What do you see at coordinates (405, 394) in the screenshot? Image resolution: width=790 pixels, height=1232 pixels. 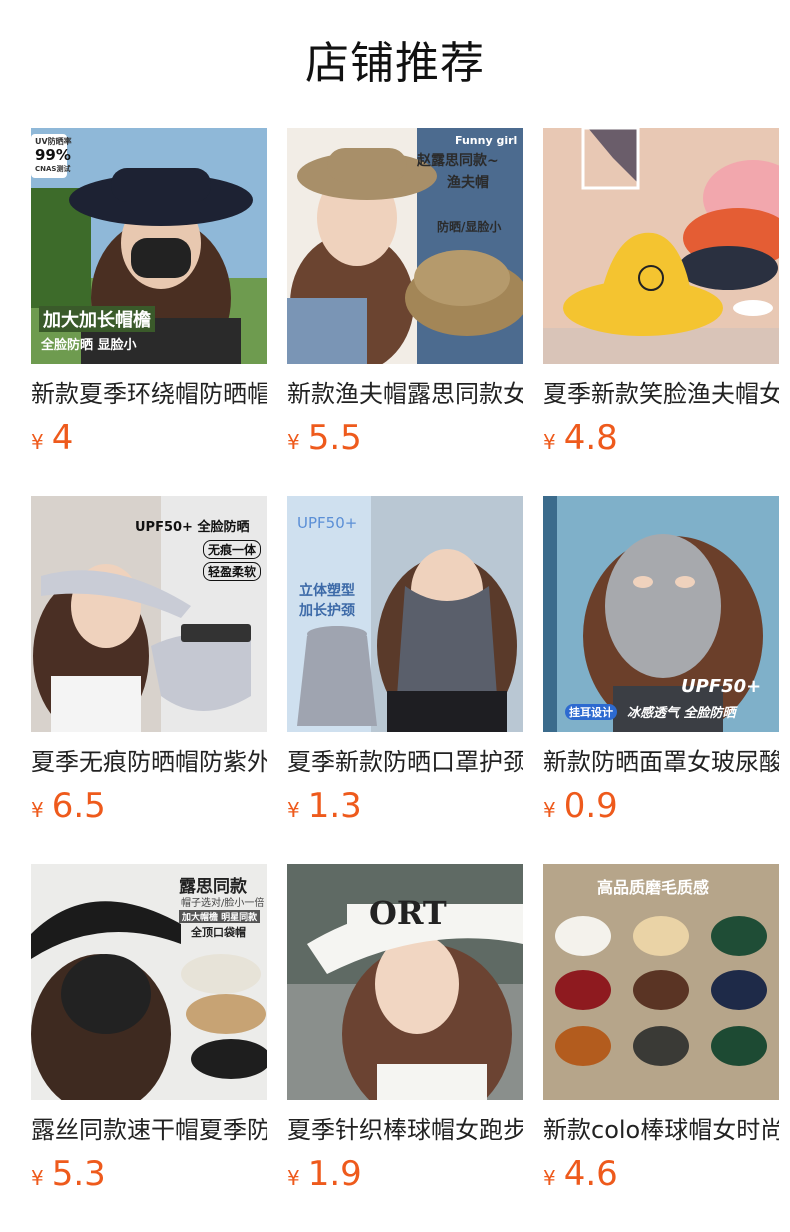 I see `product-name: 新款渔夫帽露思同款女` at bounding box center [405, 394].